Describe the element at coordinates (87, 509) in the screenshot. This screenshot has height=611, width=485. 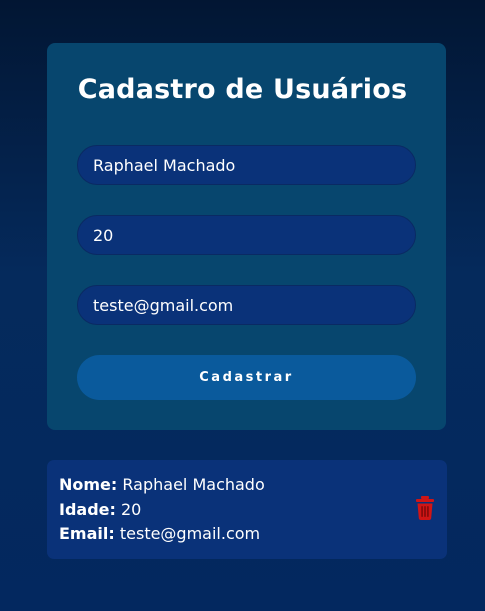
I see `user-age-label: Idade:` at that location.